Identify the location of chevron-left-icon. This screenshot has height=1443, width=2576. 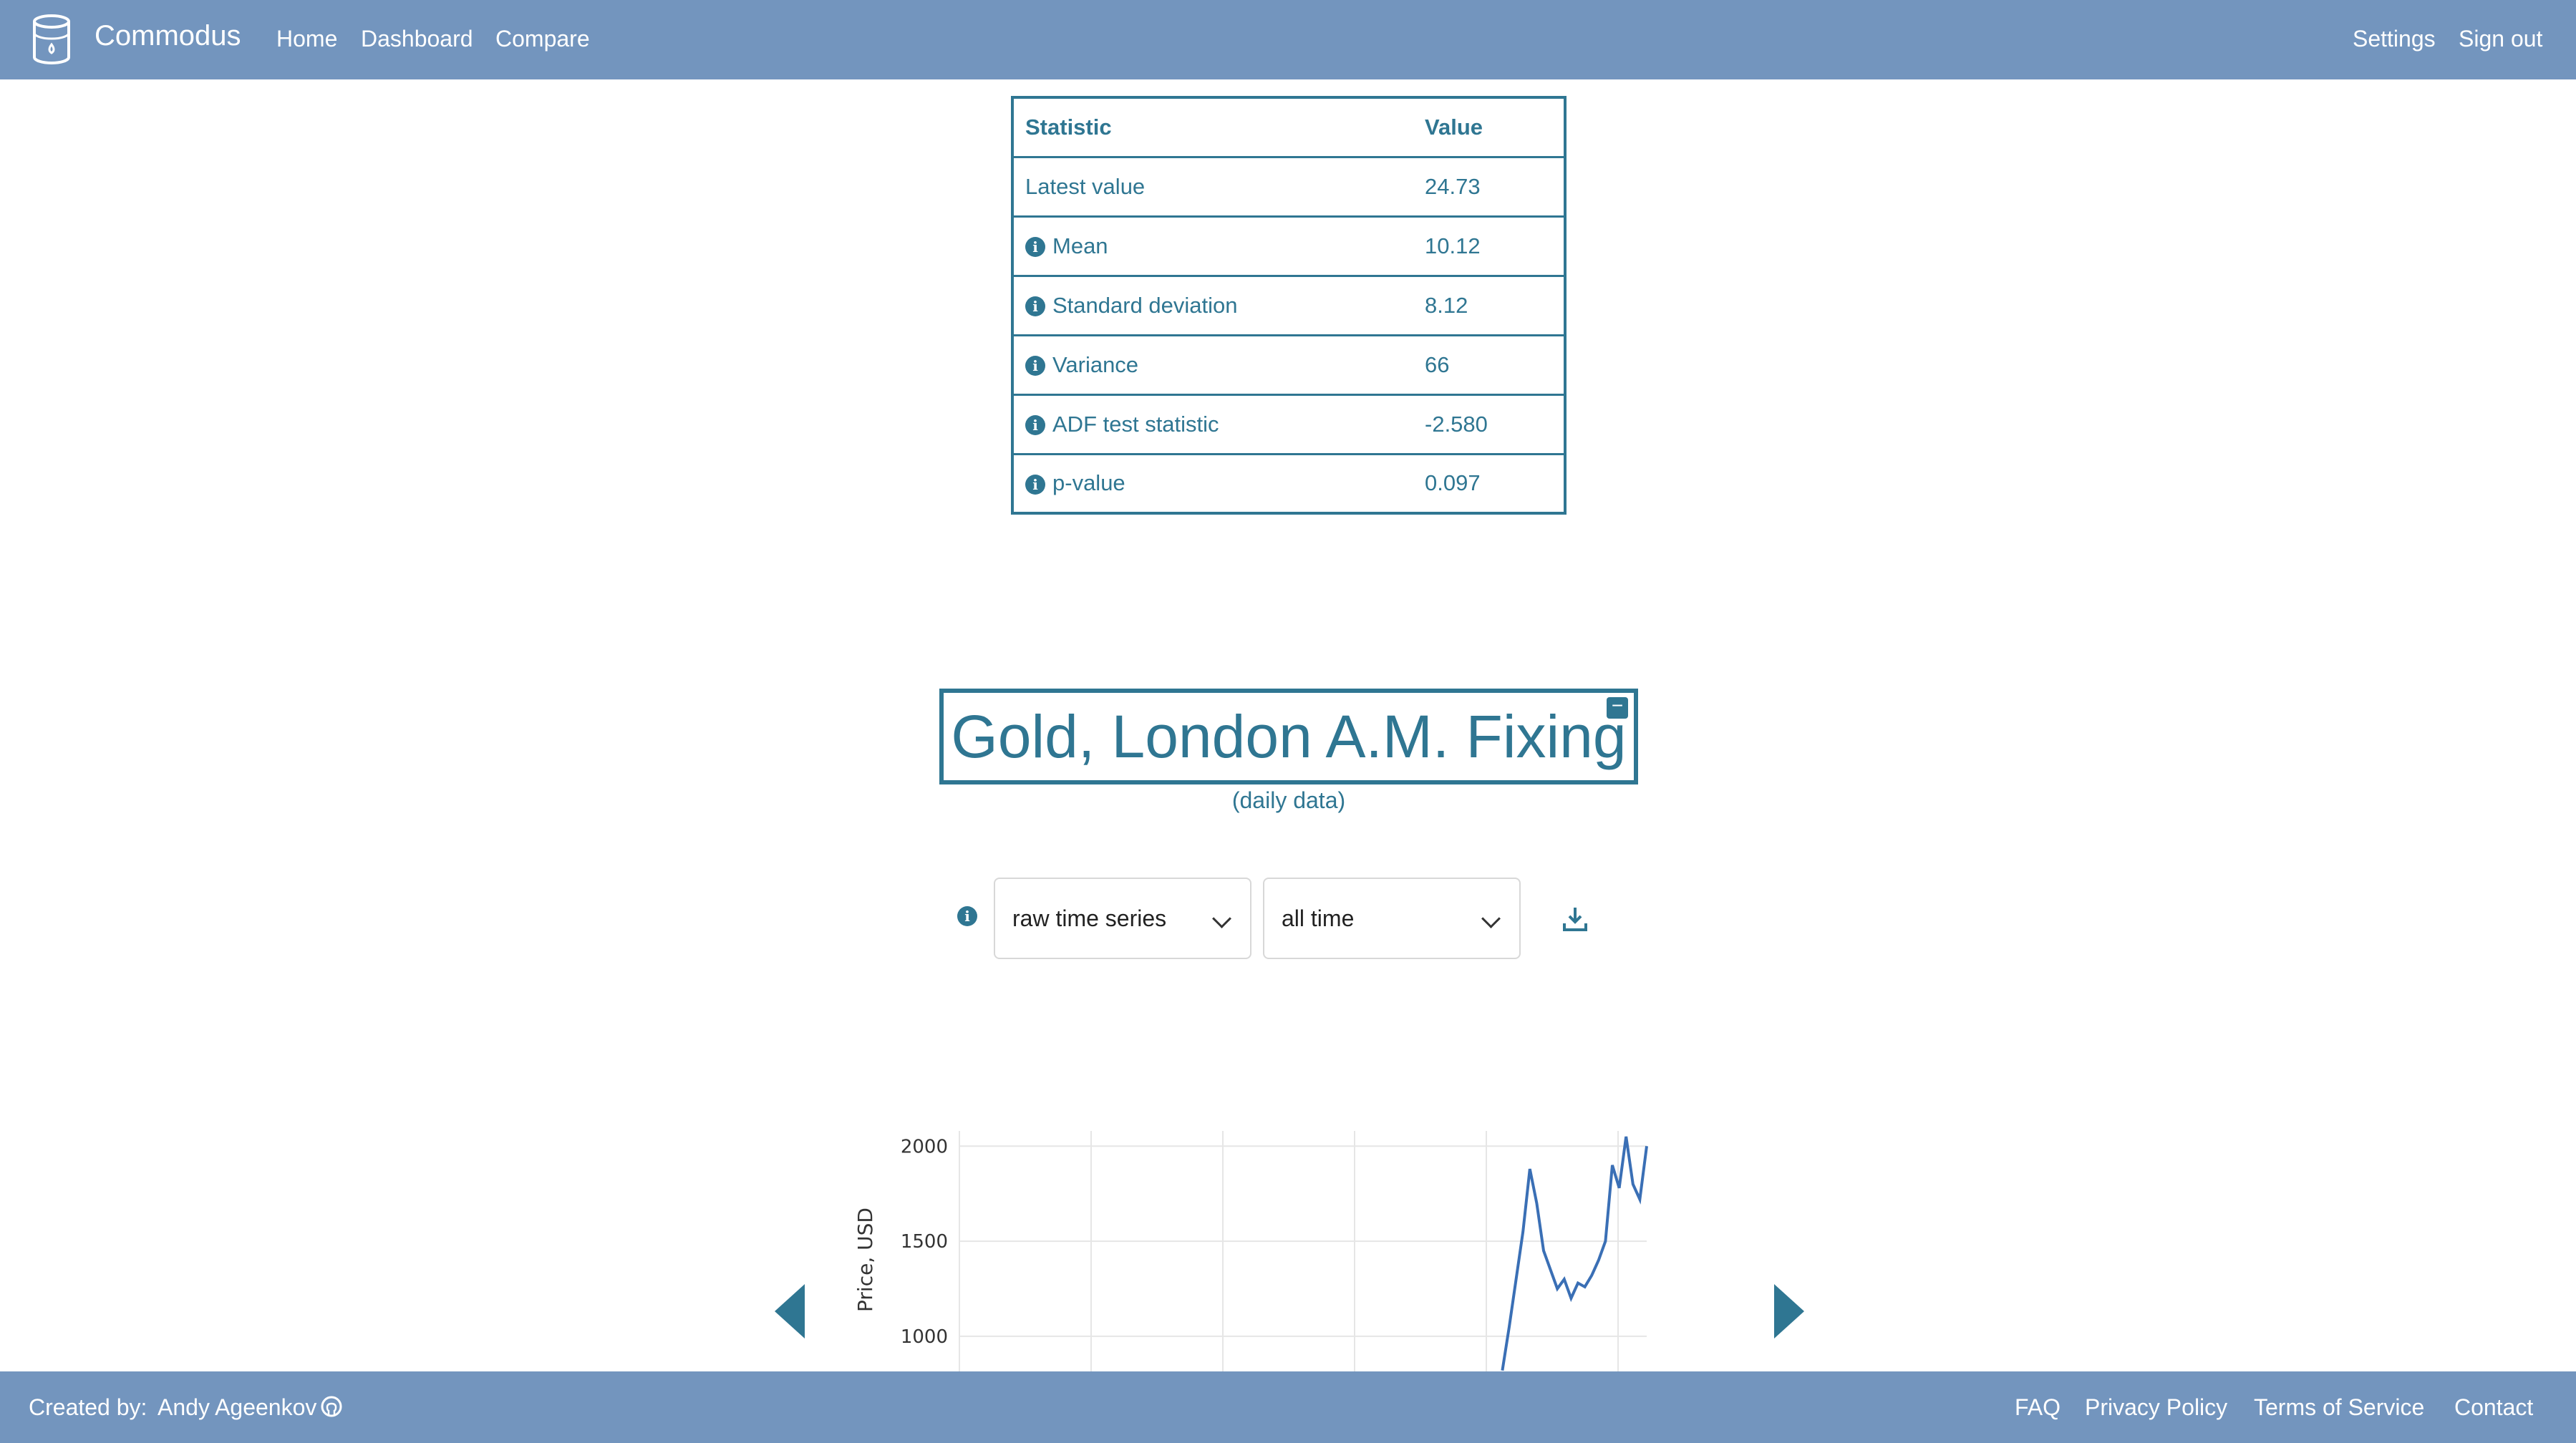
(790, 1311).